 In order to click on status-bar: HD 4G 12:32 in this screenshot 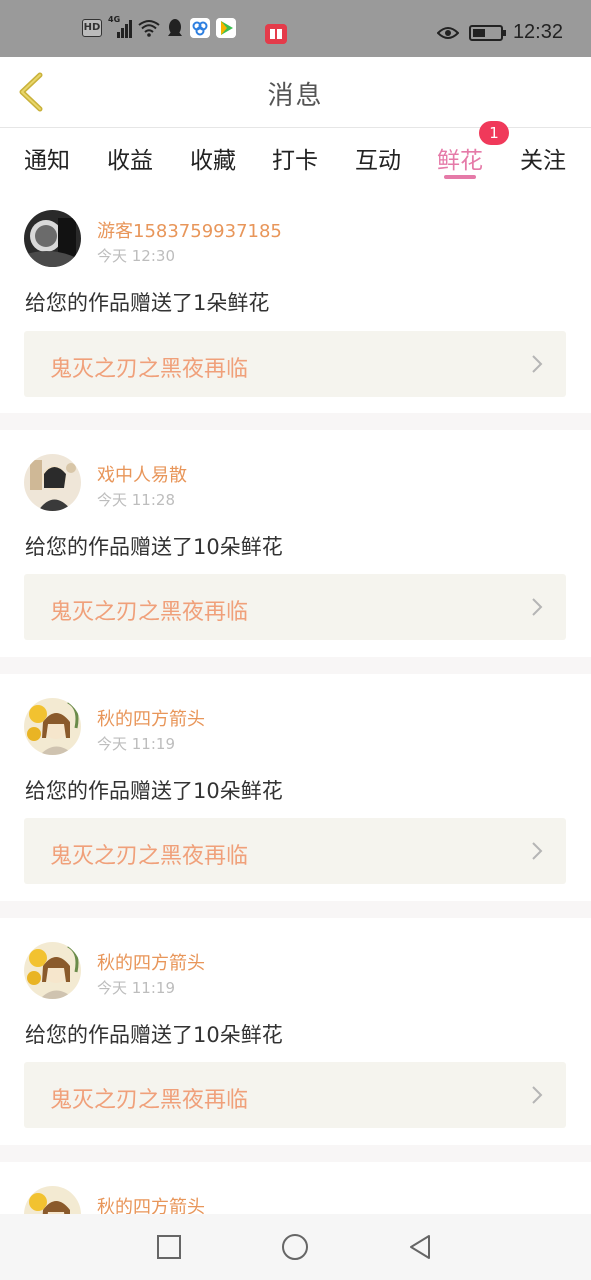, I will do `click(295, 28)`.